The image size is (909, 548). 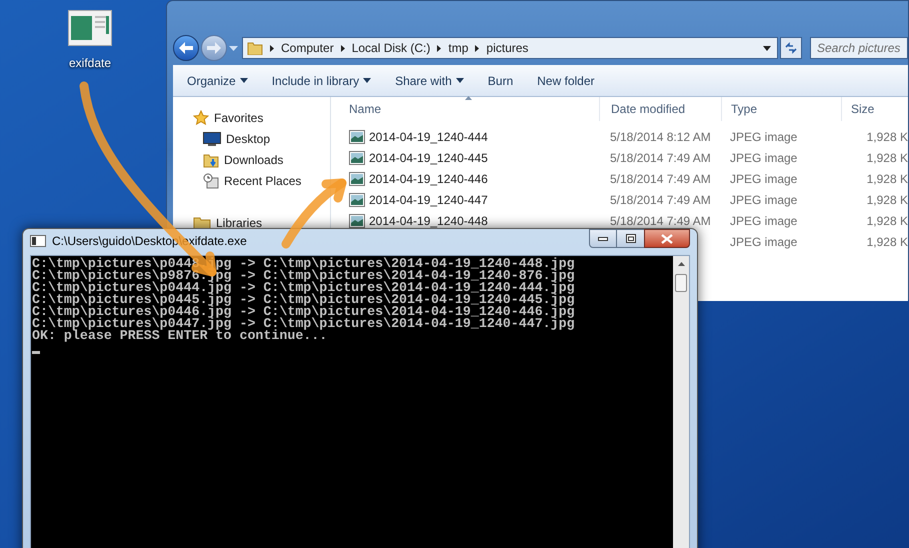 I want to click on back-button, so click(x=186, y=48).